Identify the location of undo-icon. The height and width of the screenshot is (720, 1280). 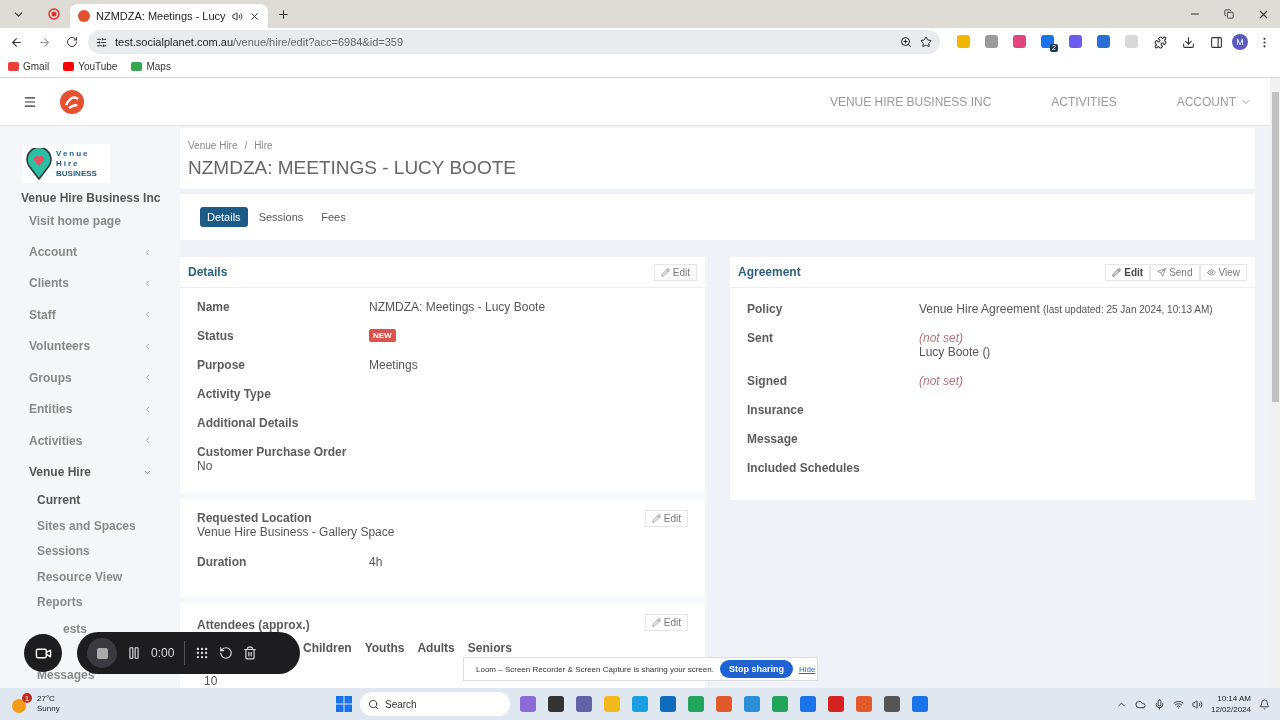
(226, 653).